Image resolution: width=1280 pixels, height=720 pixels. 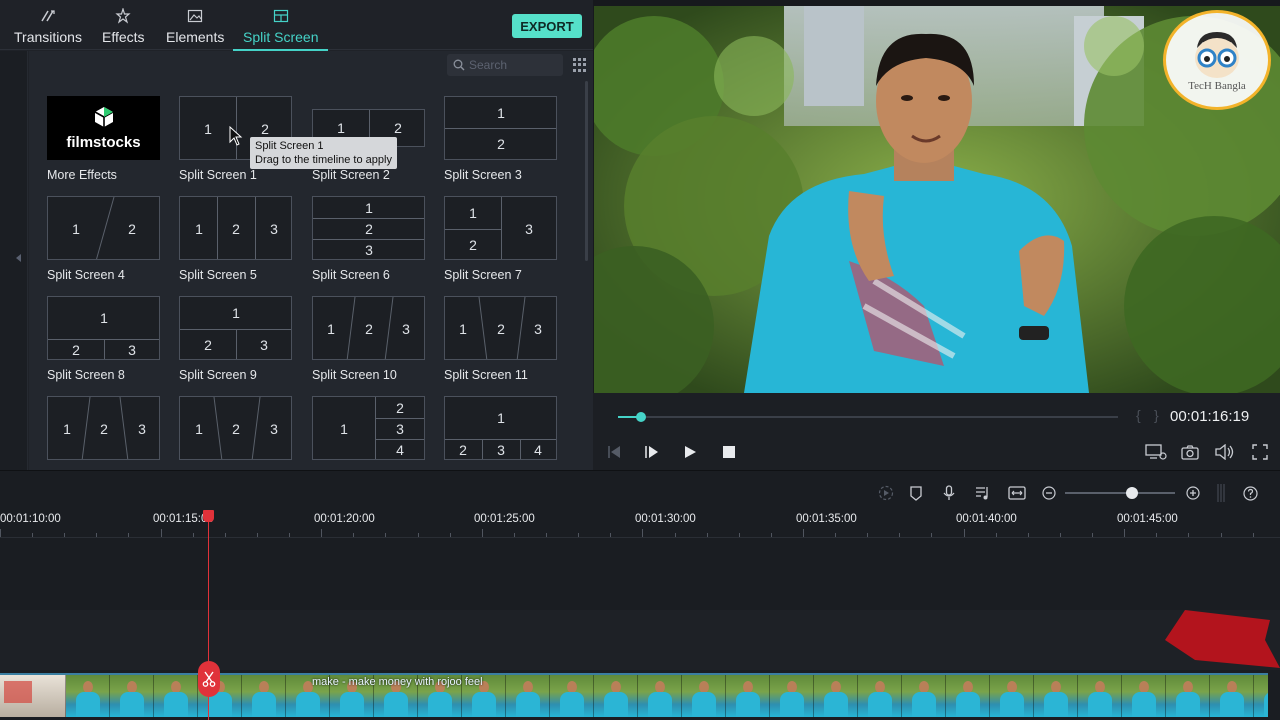 I want to click on split-screen-6-thumbnail: 1 2 3, so click(x=368, y=228).